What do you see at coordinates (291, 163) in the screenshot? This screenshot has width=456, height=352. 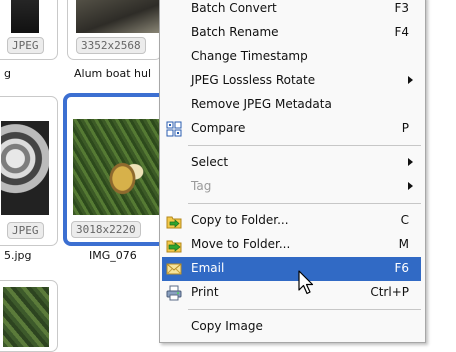 I see `menu-item-select: Select` at bounding box center [291, 163].